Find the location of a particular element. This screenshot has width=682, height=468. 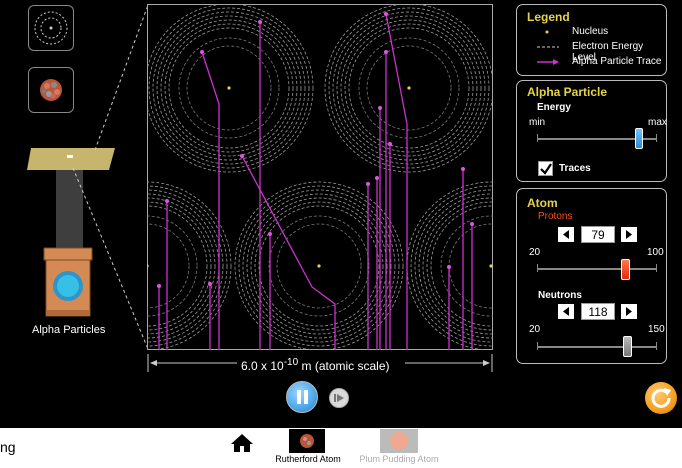

neutrons-slider-track is located at coordinates (597, 347).